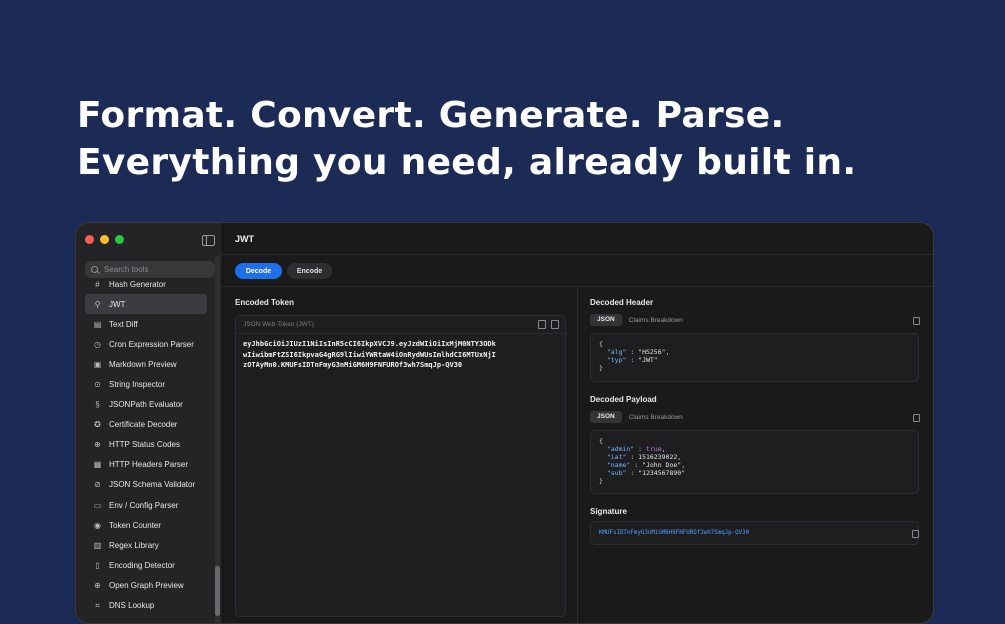 The image size is (1005, 624). Describe the element at coordinates (754, 357) in the screenshot. I see `header-json-view: { "alg" : "HS256", "typ" : "JWT"}` at that location.